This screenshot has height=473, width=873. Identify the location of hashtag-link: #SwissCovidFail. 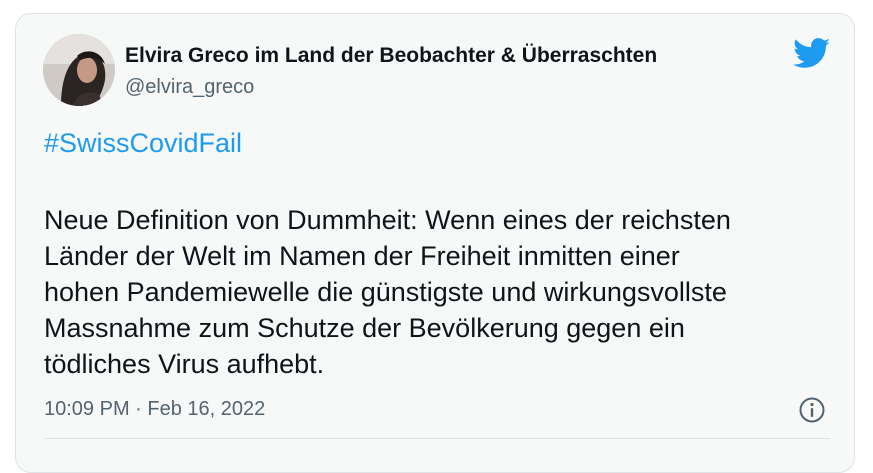
(143, 143).